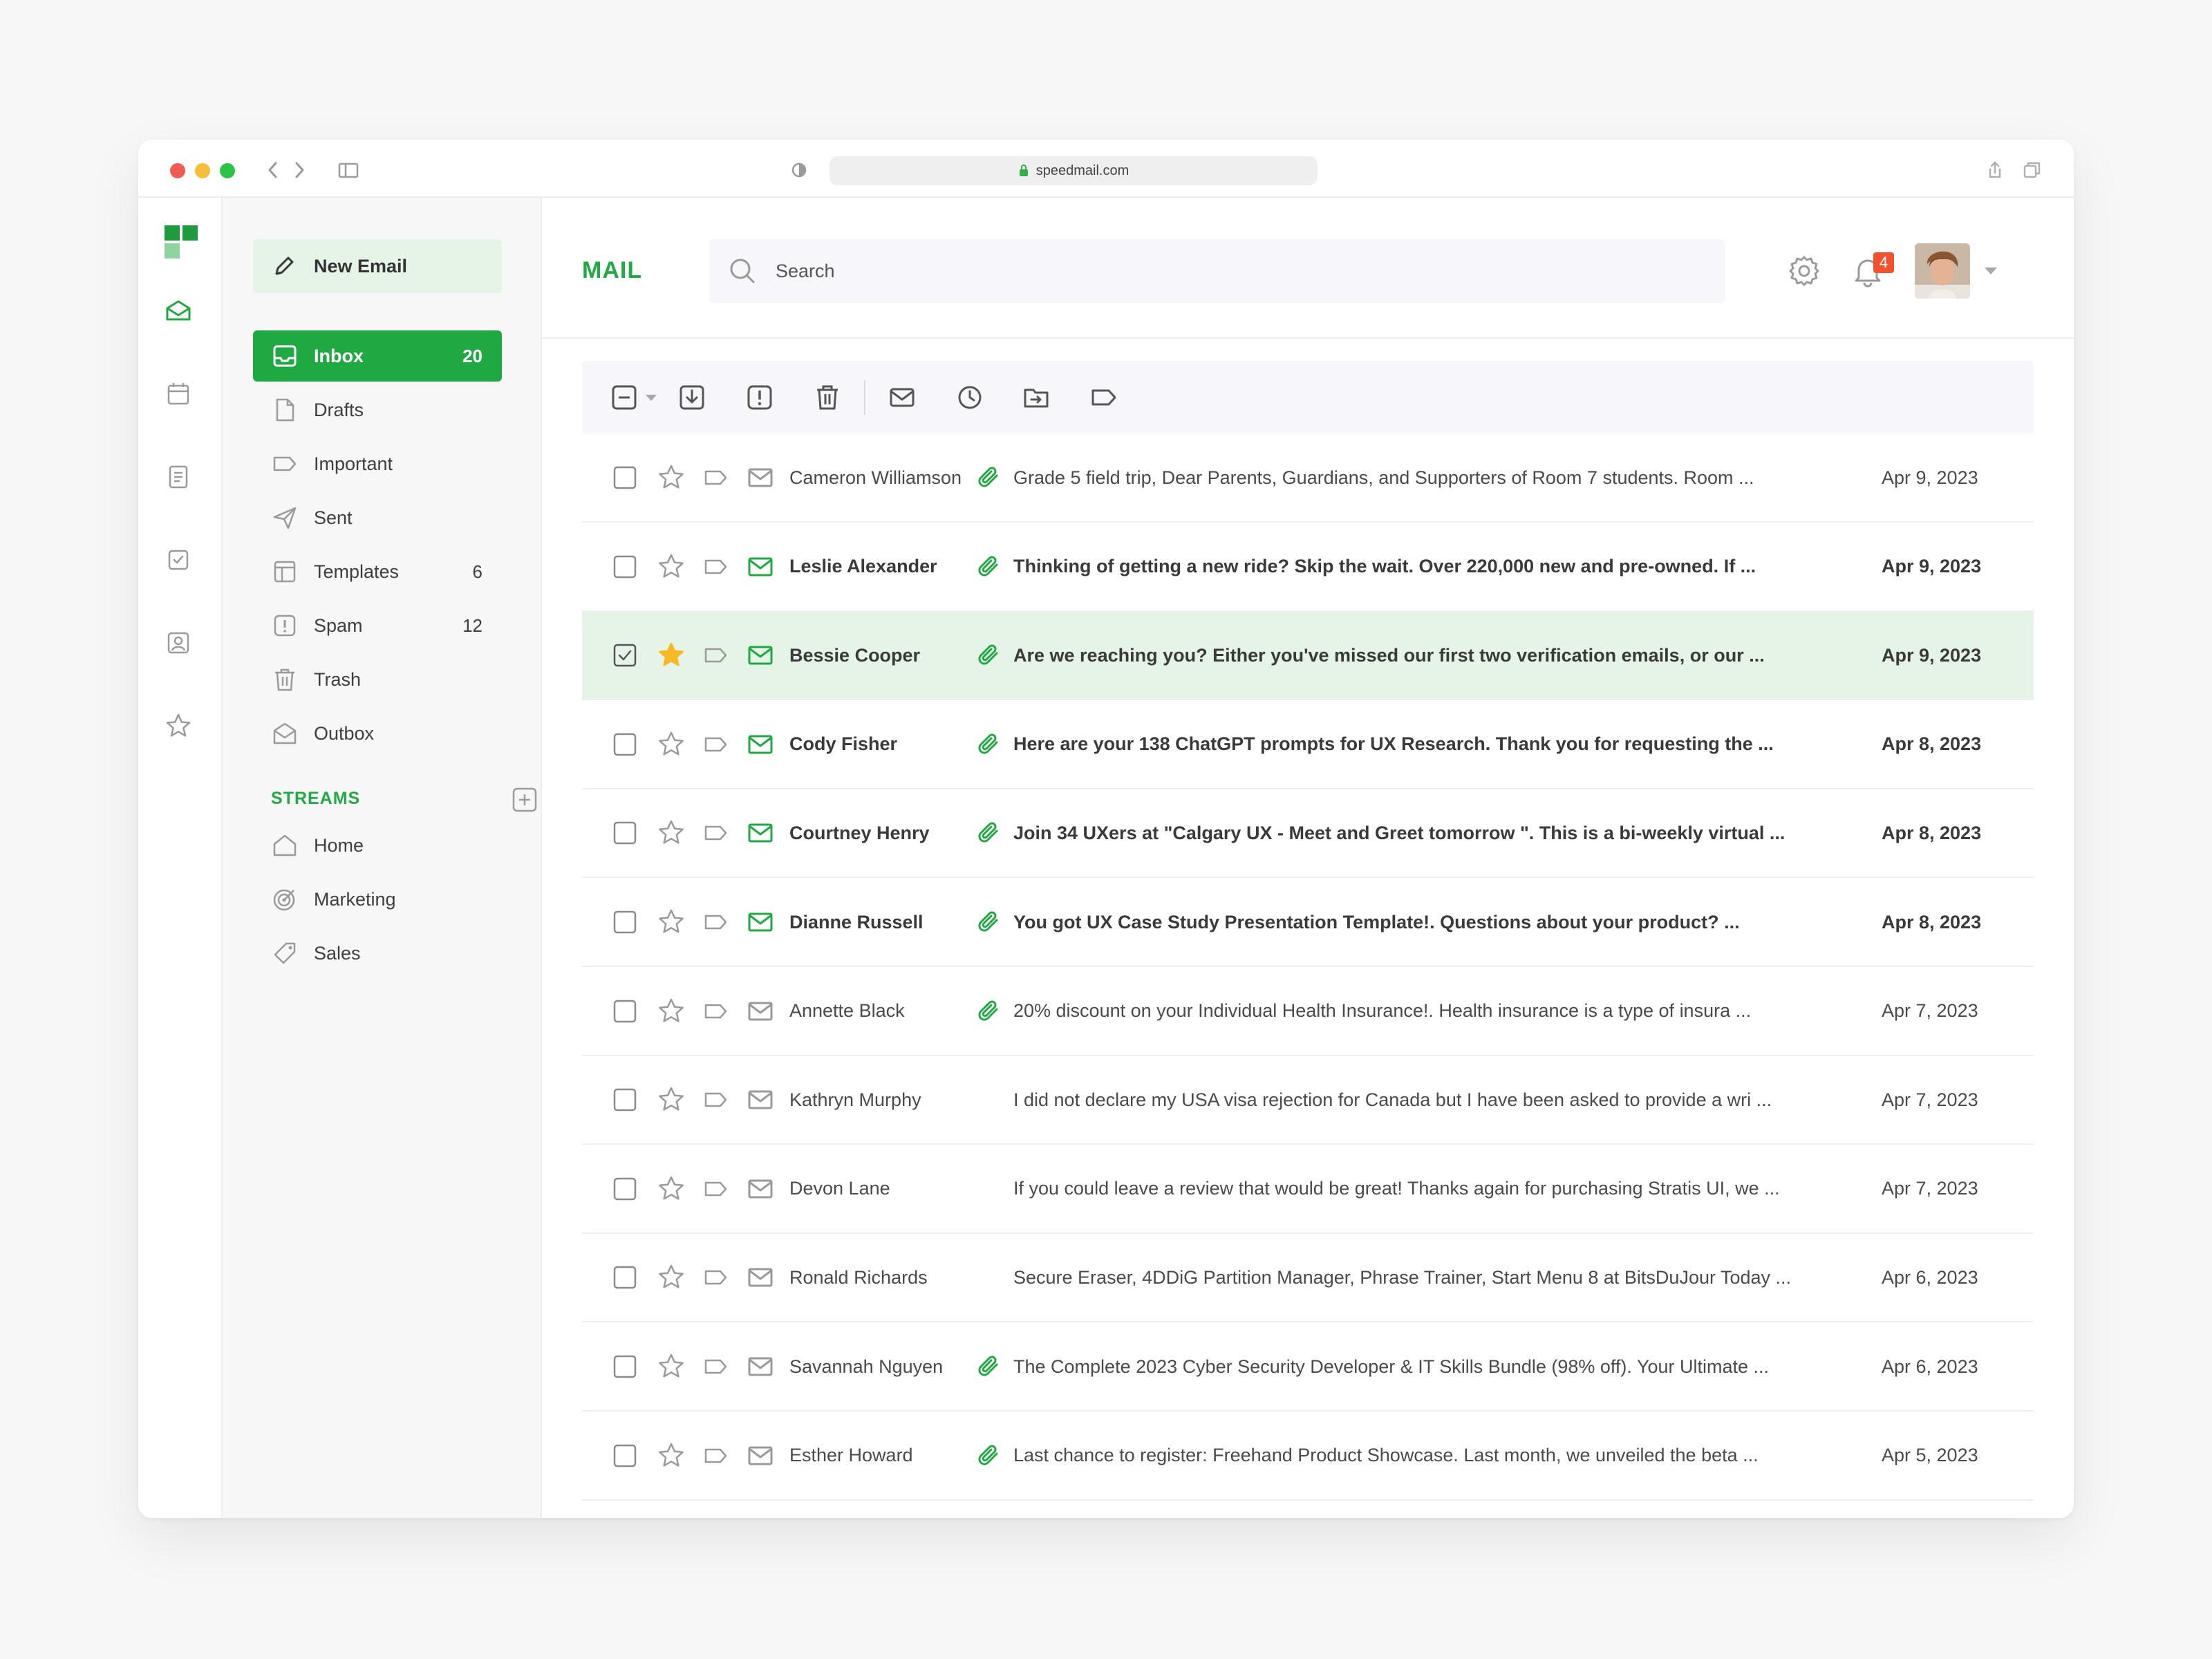  I want to click on starred-icon, so click(178, 726).